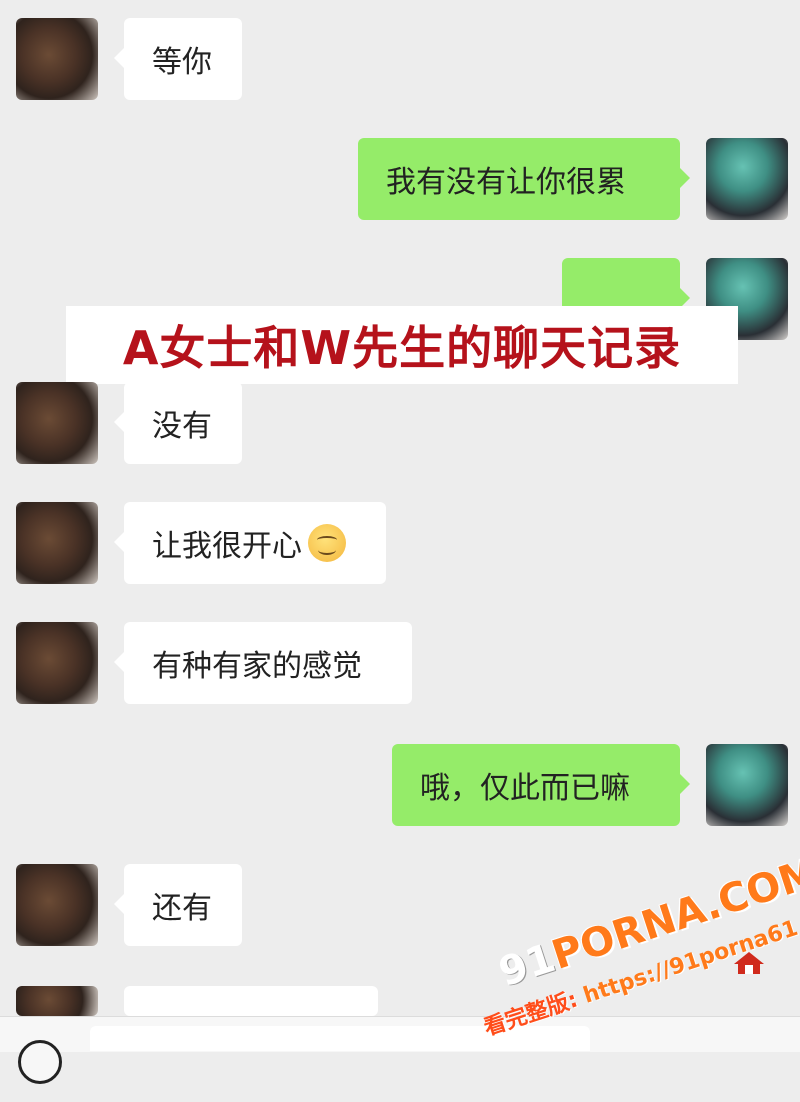 The width and height of the screenshot is (800, 1102). I want to click on message-bubble: 有种有家的感觉, so click(263, 663).